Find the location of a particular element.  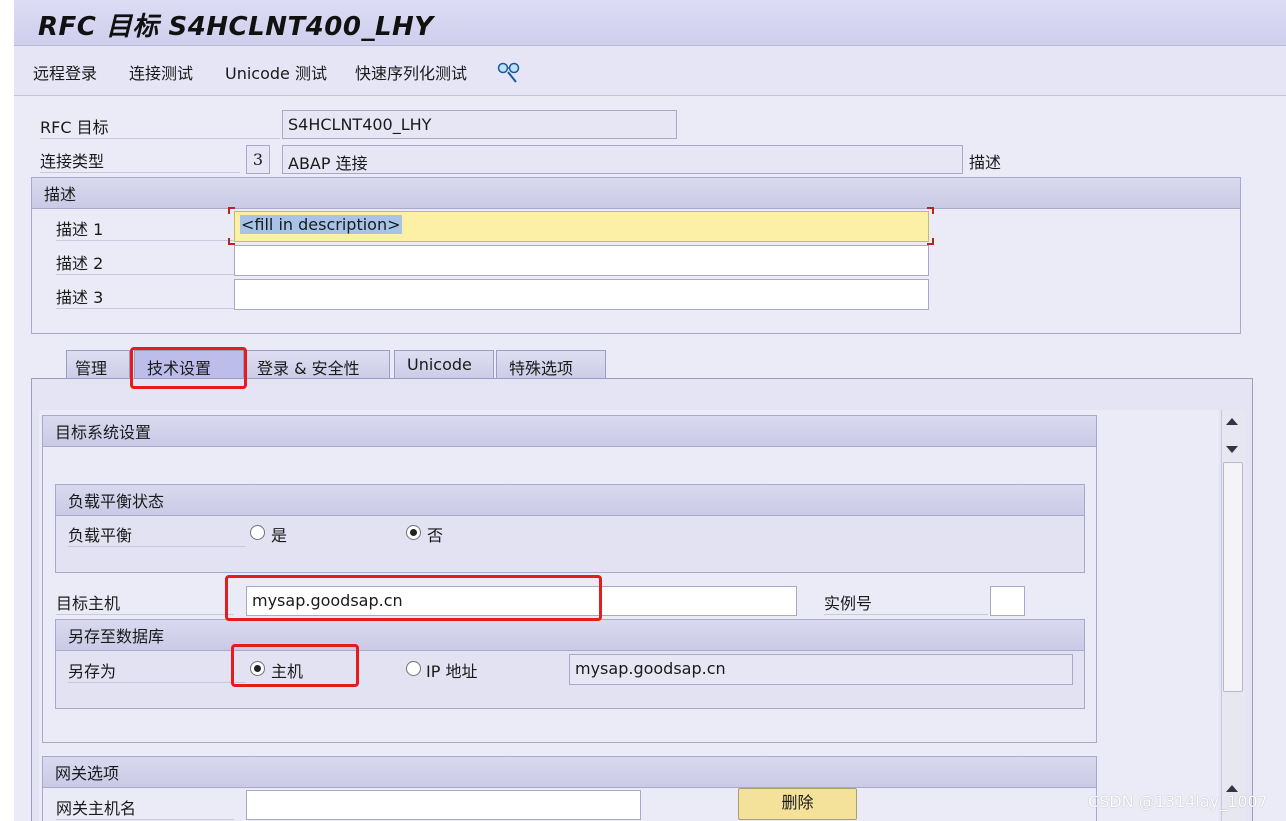

desc2-input is located at coordinates (581, 260).